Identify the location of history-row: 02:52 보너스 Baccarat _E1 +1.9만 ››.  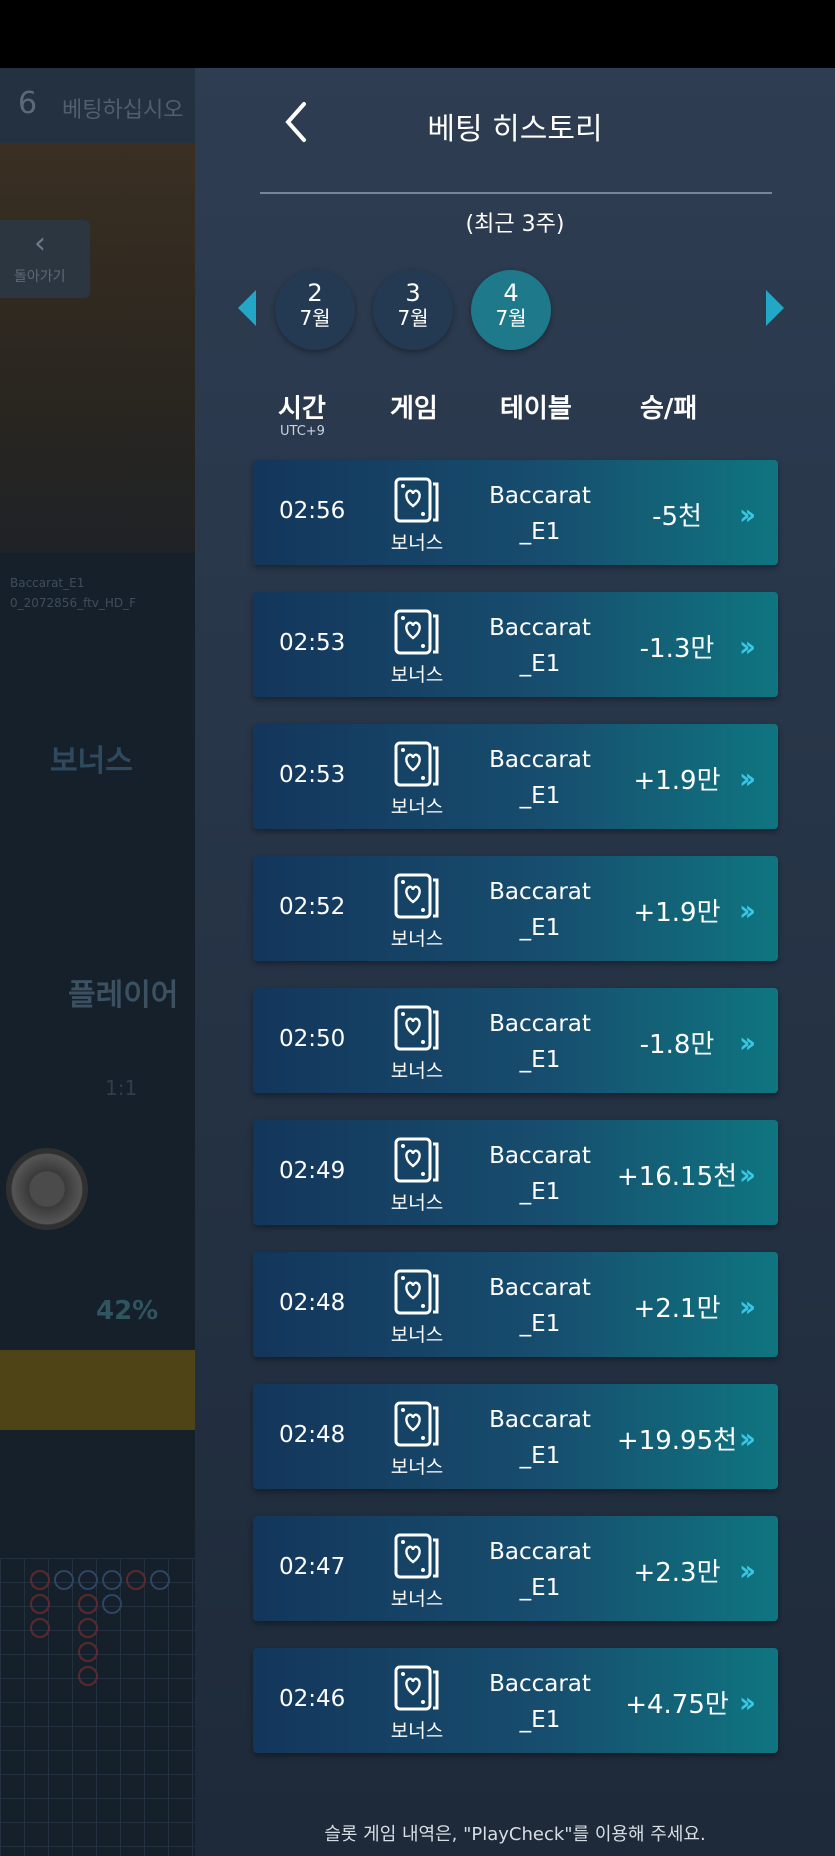
(515, 908).